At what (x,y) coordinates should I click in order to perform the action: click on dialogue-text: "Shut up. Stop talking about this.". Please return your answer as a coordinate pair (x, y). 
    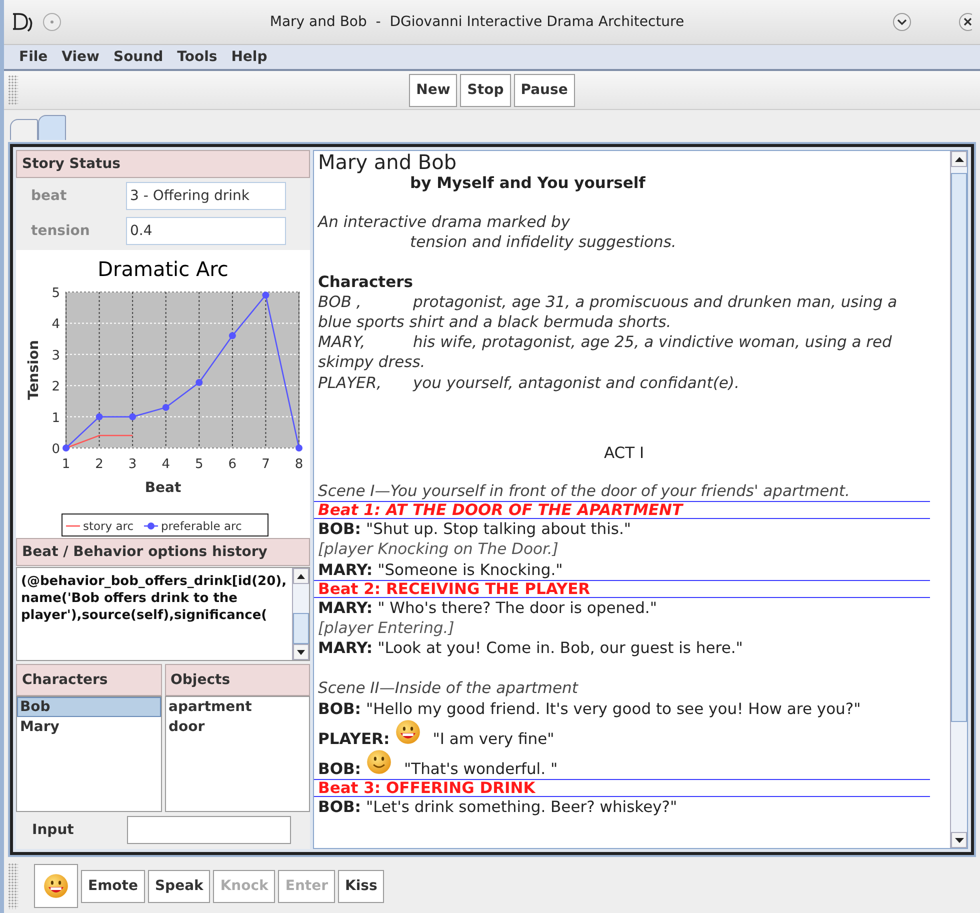
    Looking at the image, I should click on (499, 529).